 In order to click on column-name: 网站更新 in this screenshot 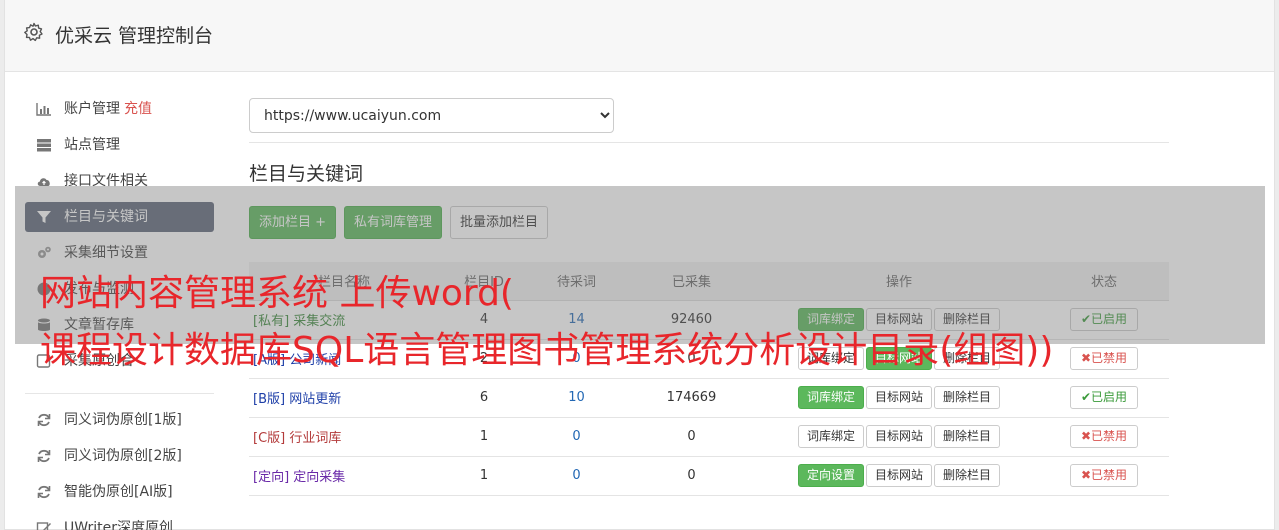, I will do `click(315, 399)`.